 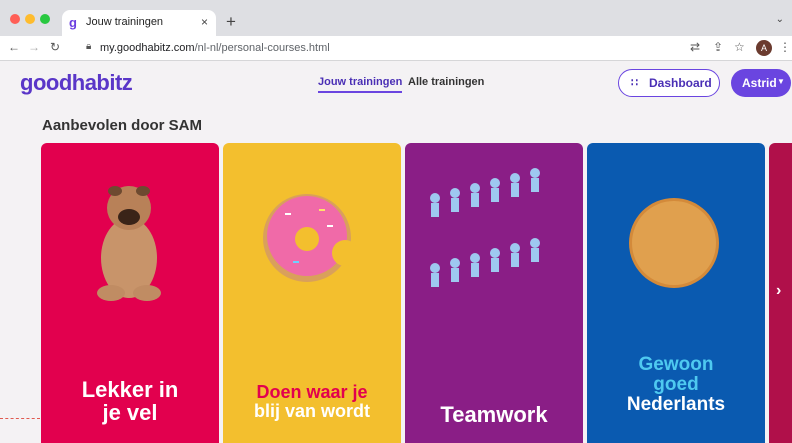 I want to click on browser-tab: g Jouw trainingen ×, so click(x=139, y=23).